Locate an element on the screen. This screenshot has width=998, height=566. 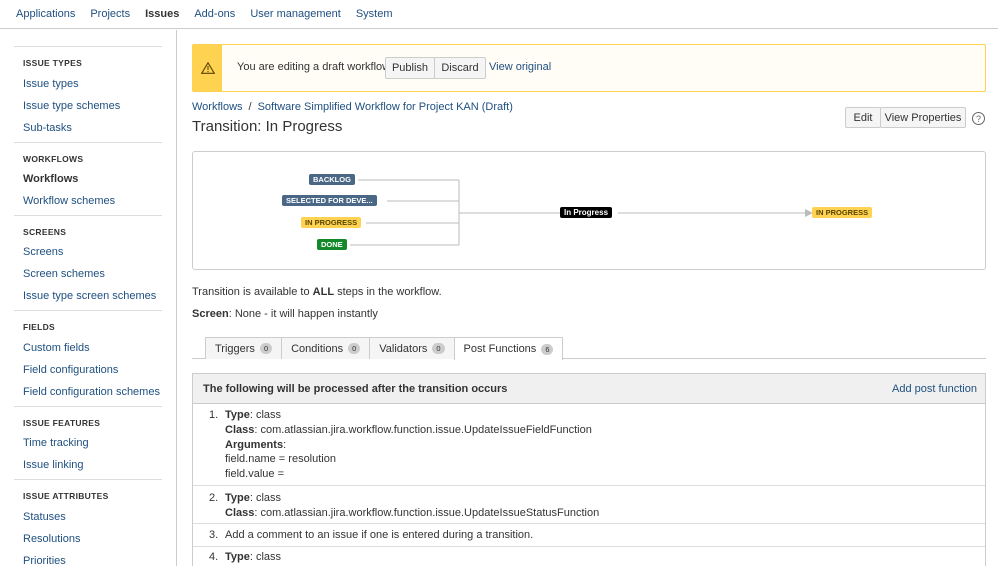
screen-value: : None - it will happen instantly is located at coordinates (303, 314).